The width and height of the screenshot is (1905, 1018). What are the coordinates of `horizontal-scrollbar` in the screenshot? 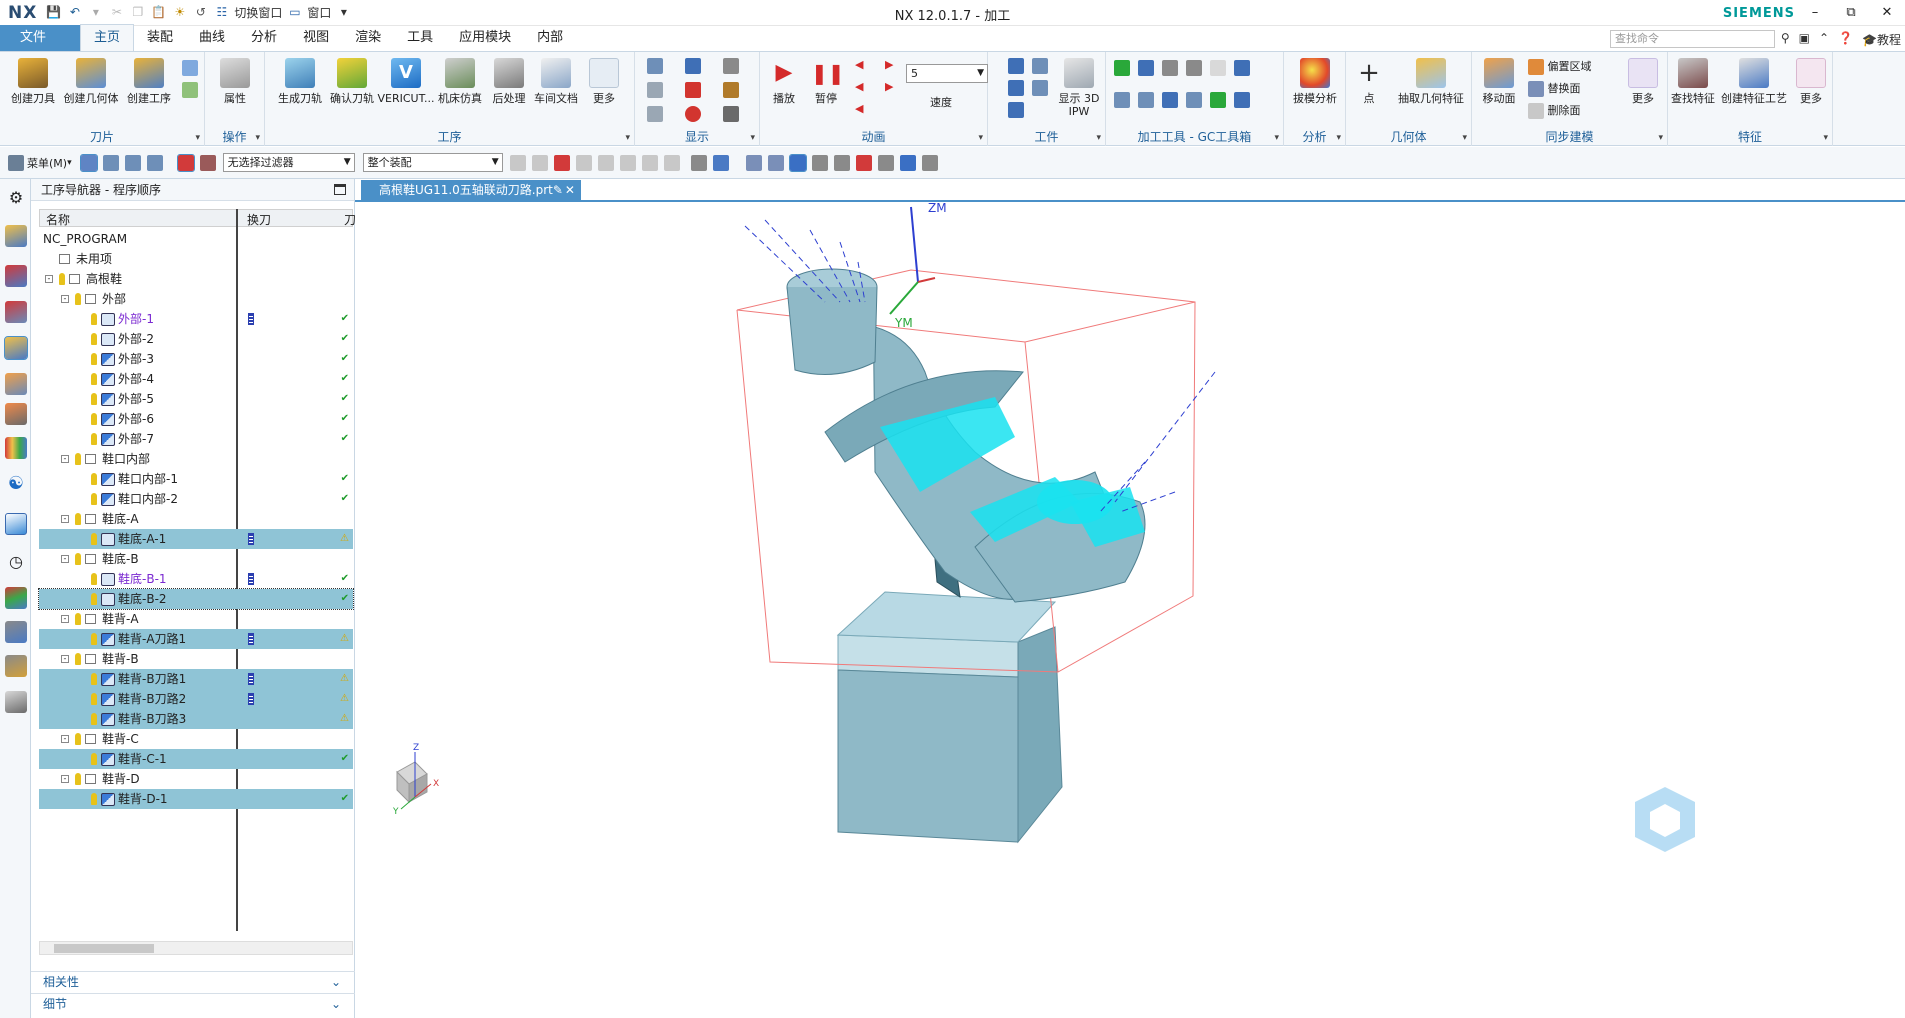 It's located at (196, 948).